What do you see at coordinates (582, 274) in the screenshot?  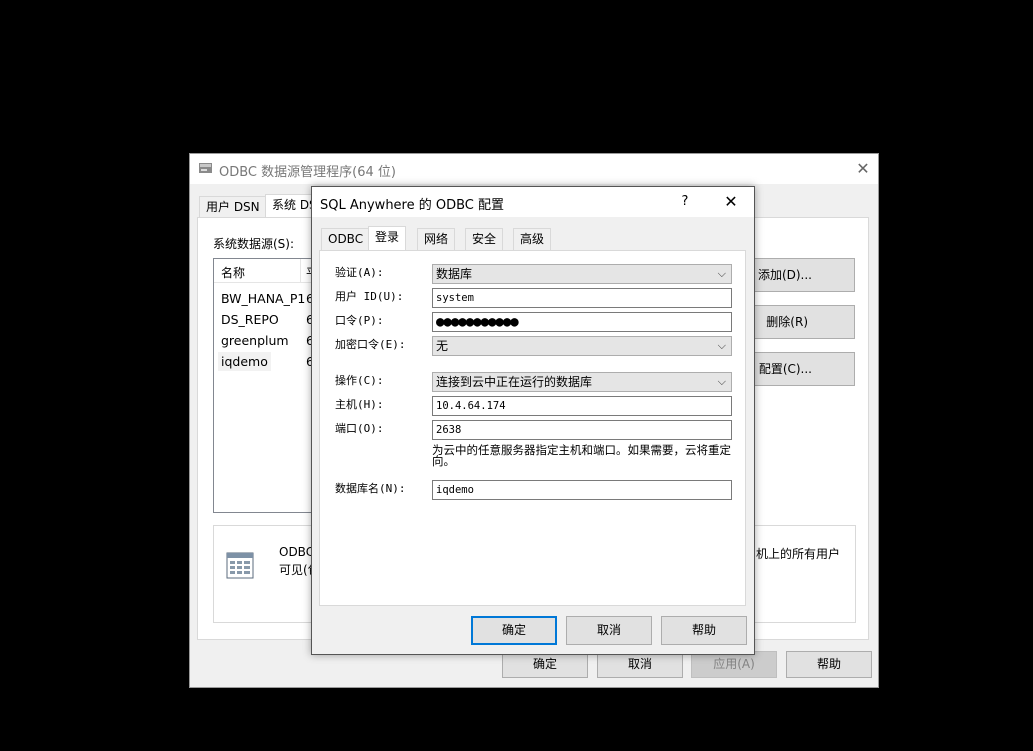 I see `auth-select: 数据库 ⌵` at bounding box center [582, 274].